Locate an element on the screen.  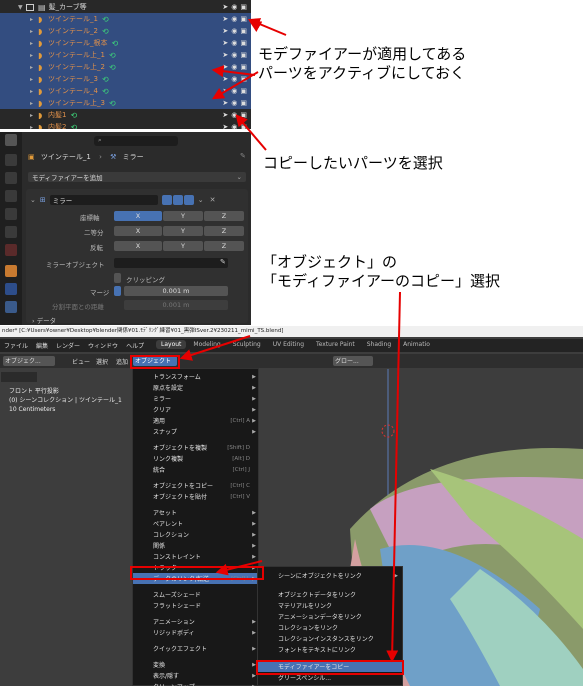
object-menu-item: スナップ ▶ is located at coordinates (195, 431).